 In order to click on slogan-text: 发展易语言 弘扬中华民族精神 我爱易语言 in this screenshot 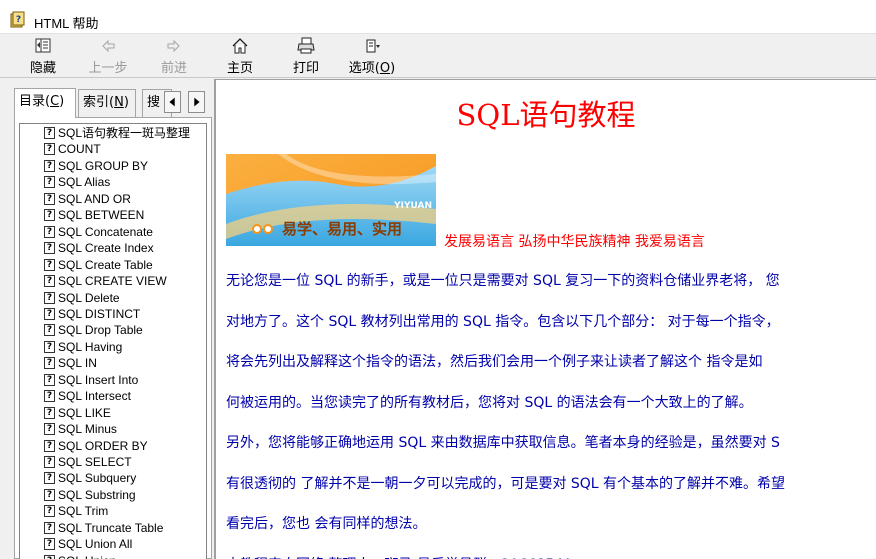, I will do `click(574, 242)`.